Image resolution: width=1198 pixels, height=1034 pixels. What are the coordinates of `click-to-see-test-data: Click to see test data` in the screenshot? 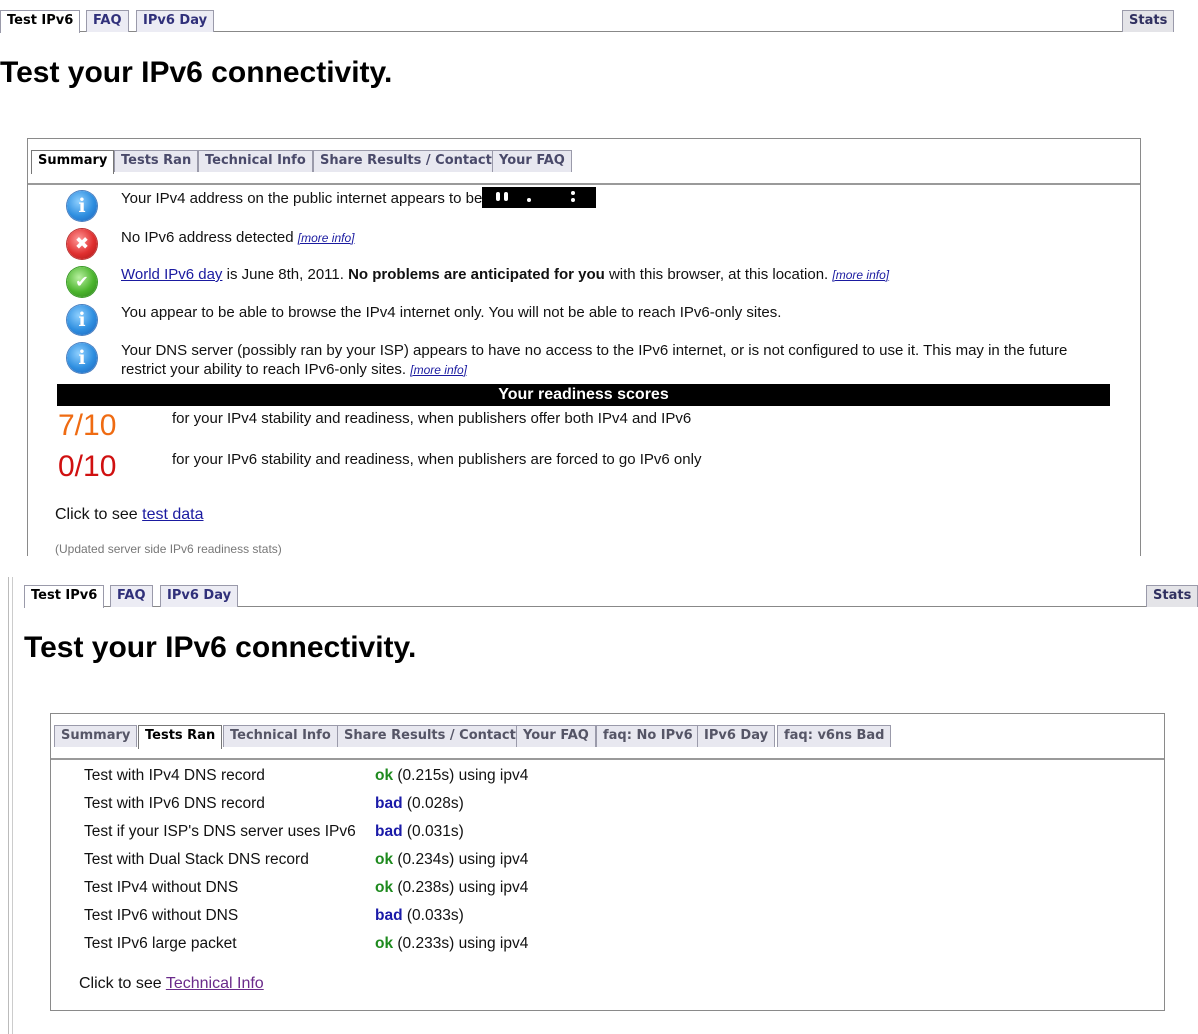 It's located at (129, 515).